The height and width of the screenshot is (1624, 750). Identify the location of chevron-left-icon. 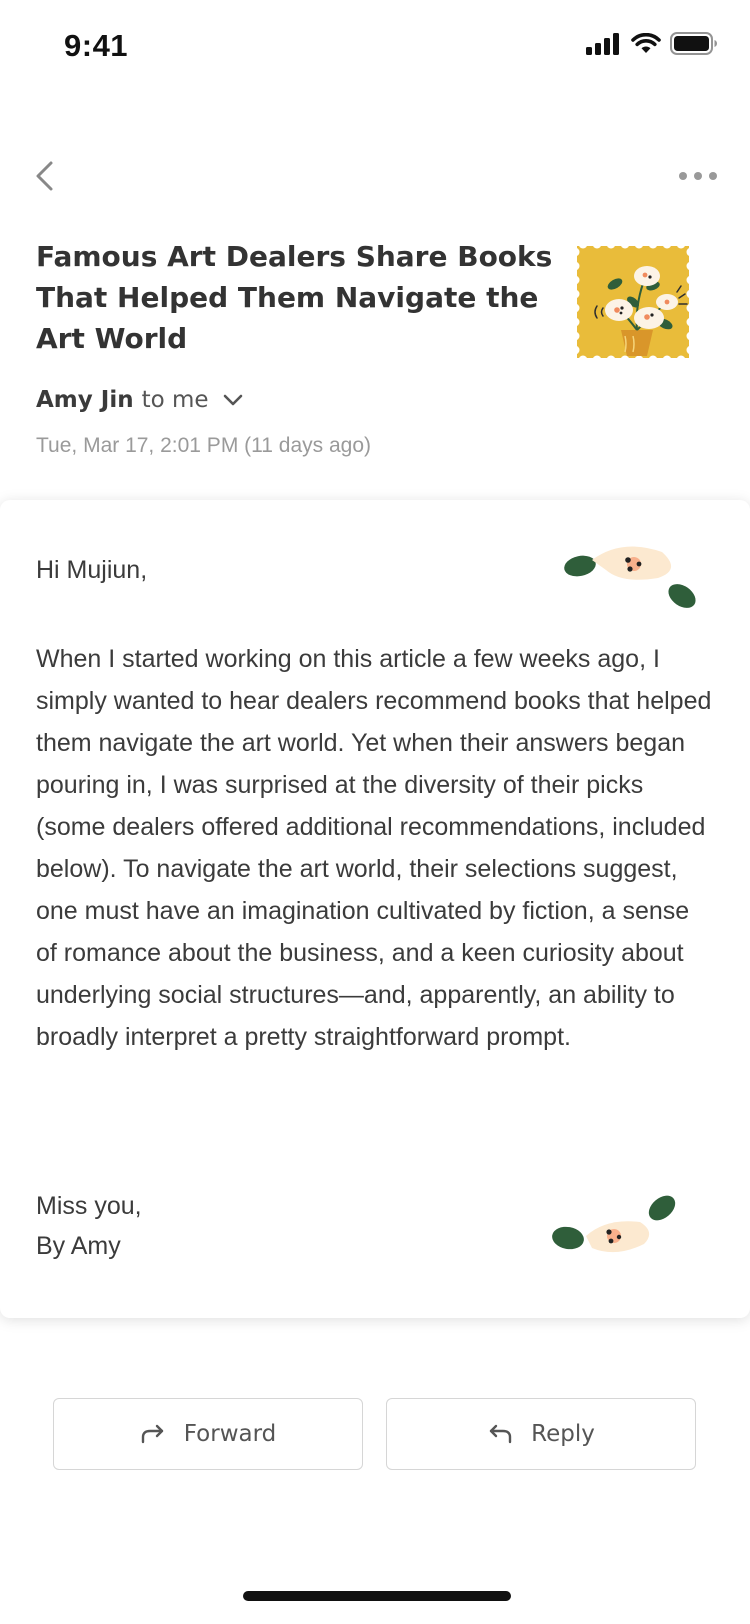
(44, 176).